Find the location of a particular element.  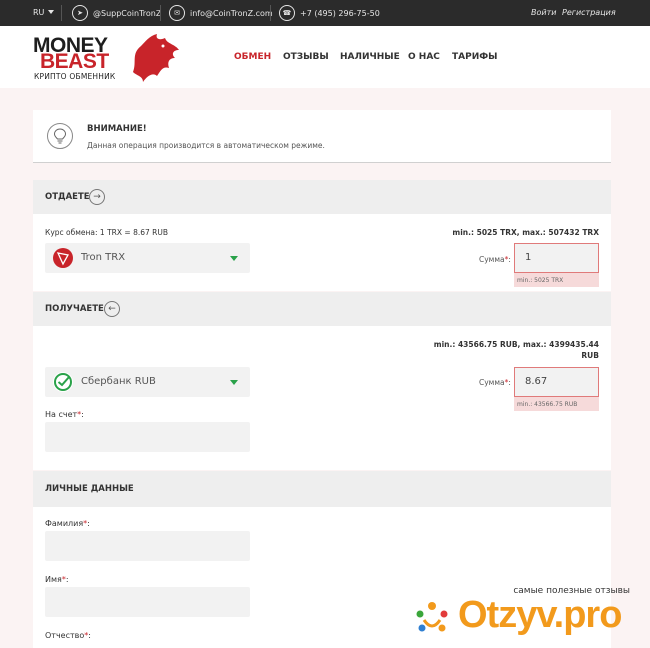

lightbulb-icon is located at coordinates (60, 136).